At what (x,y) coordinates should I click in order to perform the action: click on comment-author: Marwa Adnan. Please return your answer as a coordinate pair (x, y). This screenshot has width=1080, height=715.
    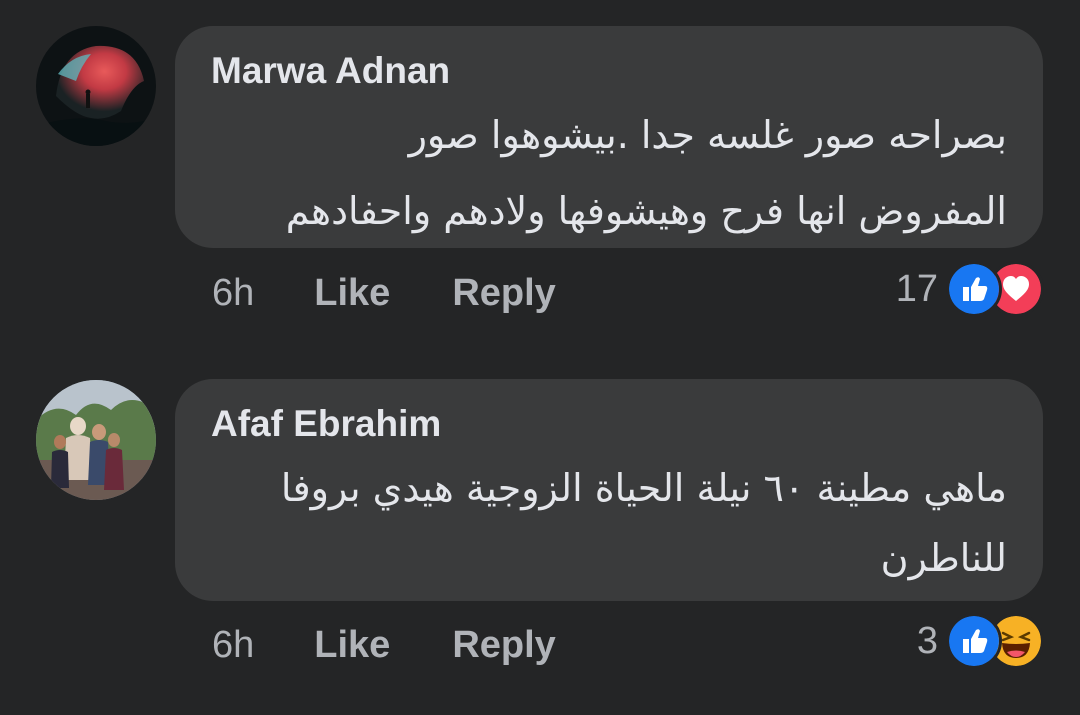
    Looking at the image, I should click on (330, 71).